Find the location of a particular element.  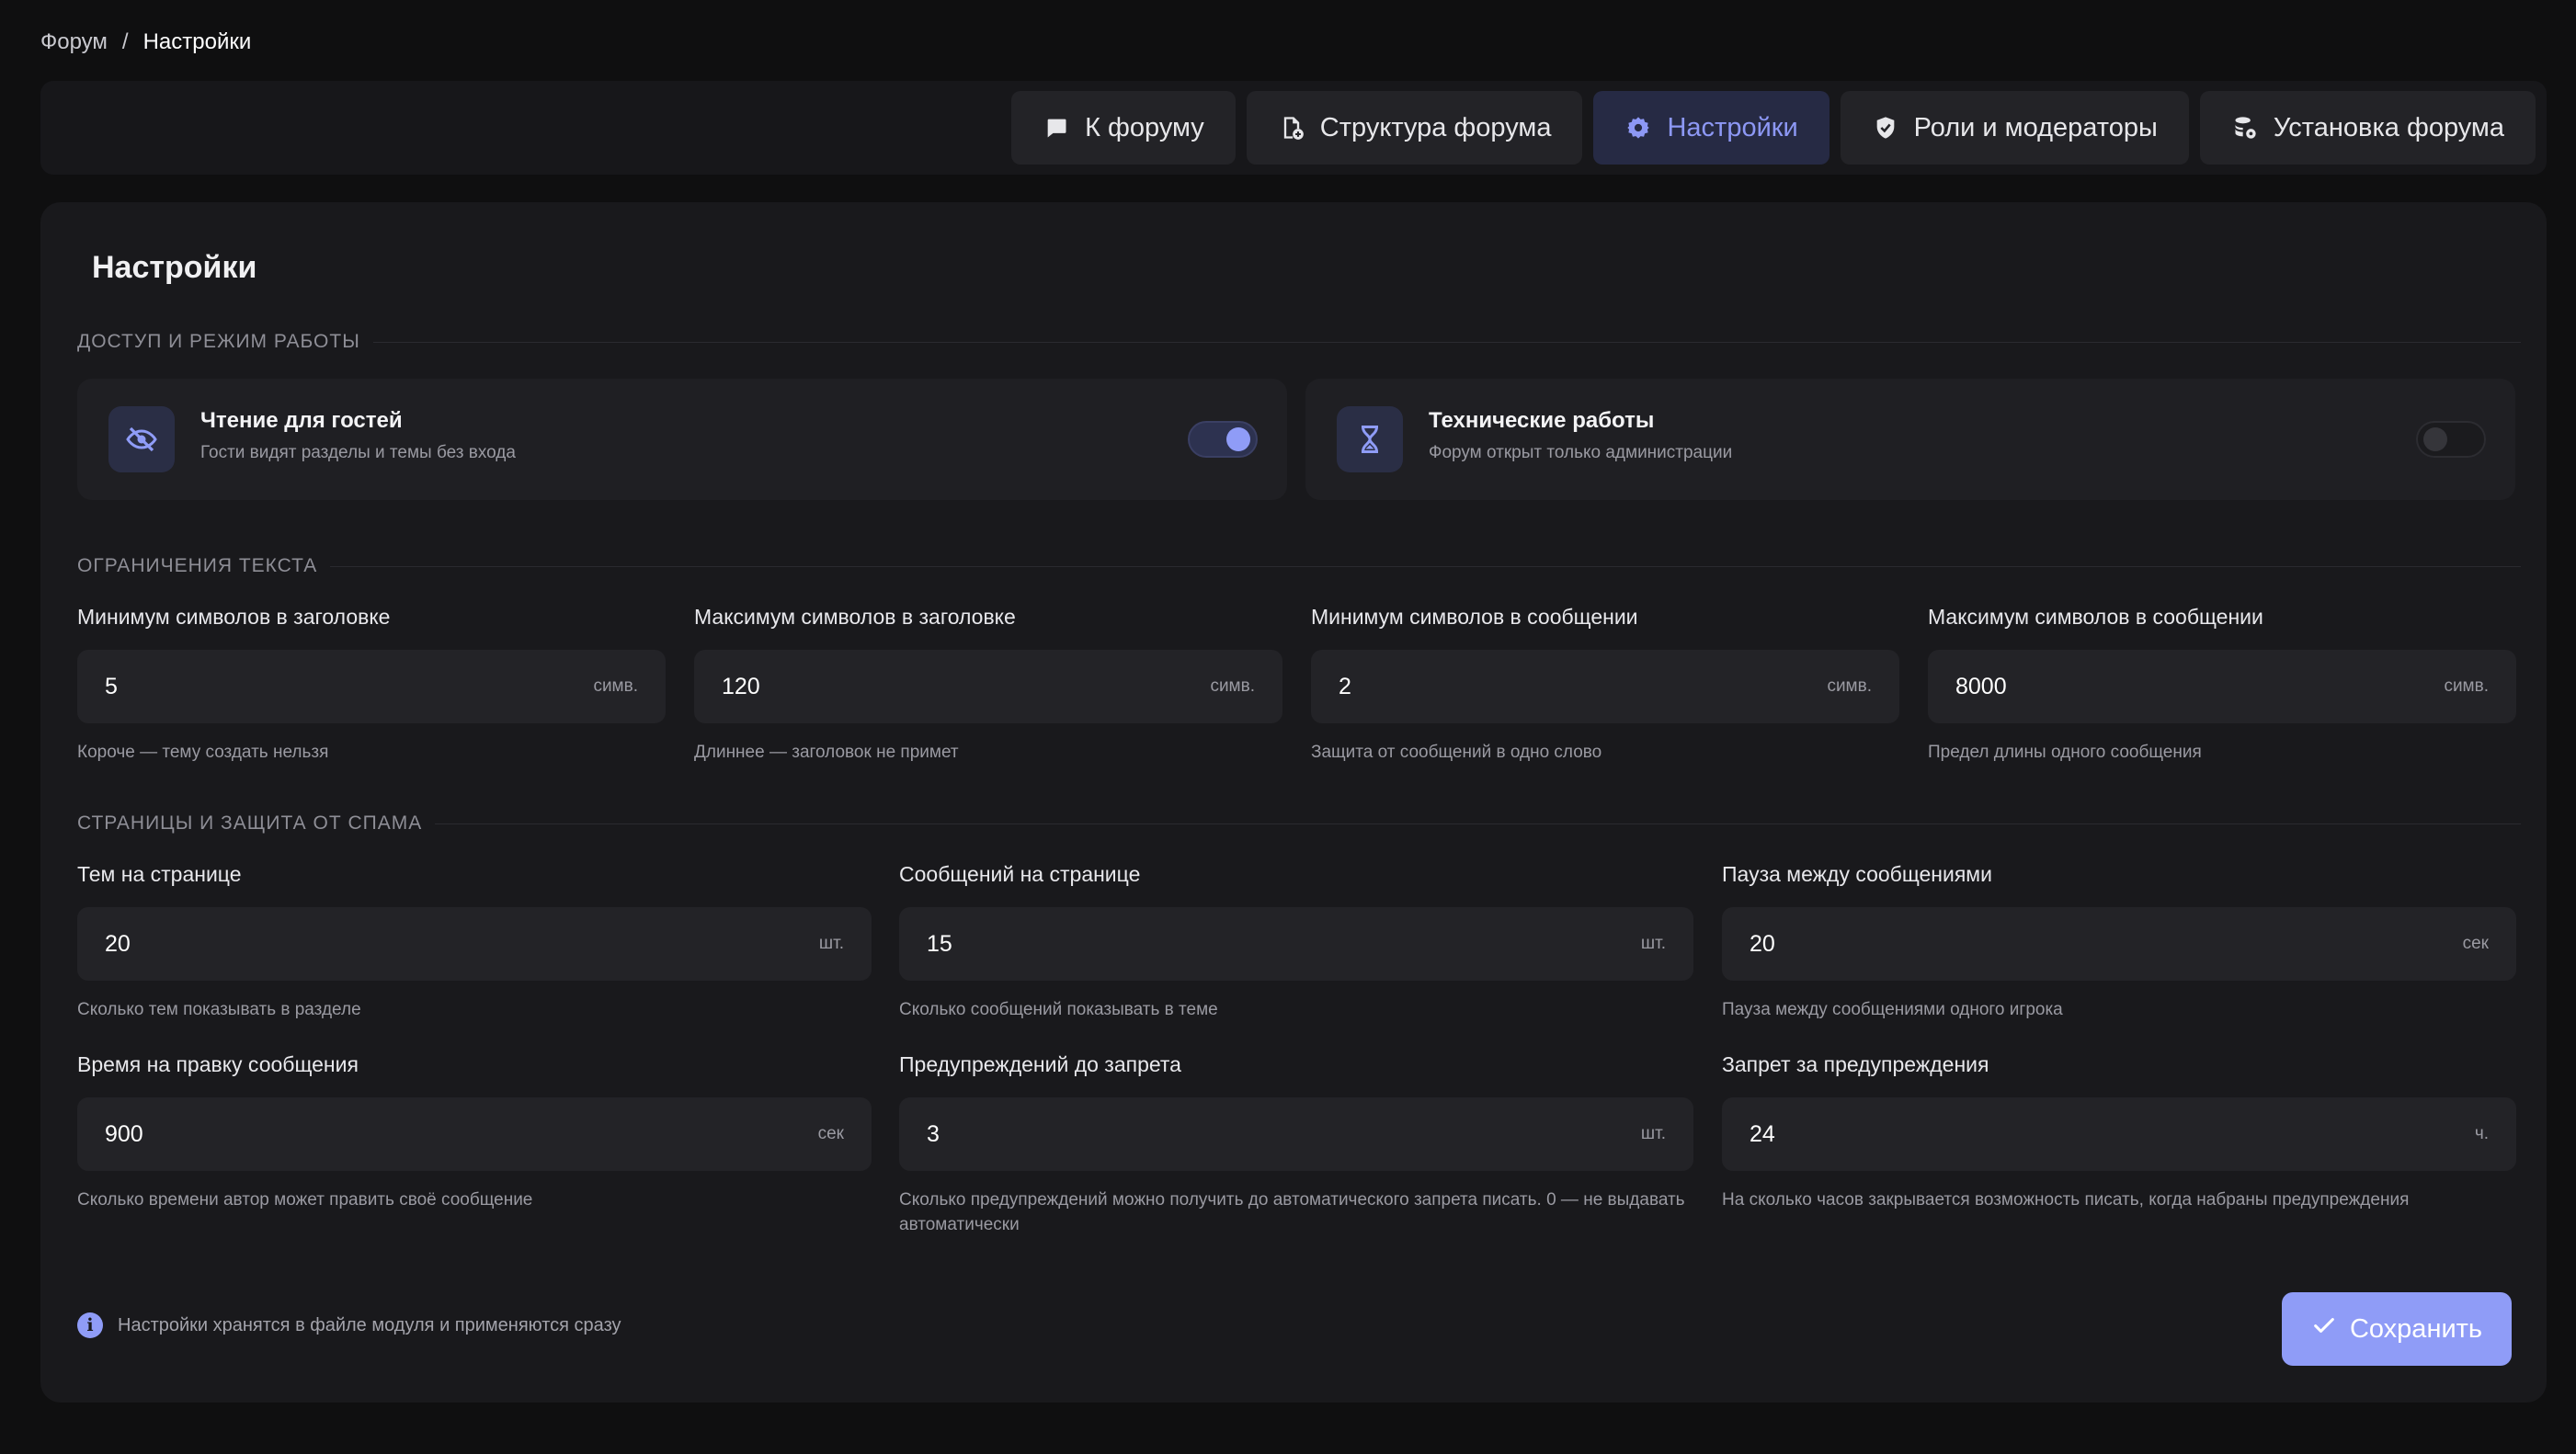

section-access-label: ДОСТУП И РЕЖИМ РАБОТЫ is located at coordinates (1299, 342).